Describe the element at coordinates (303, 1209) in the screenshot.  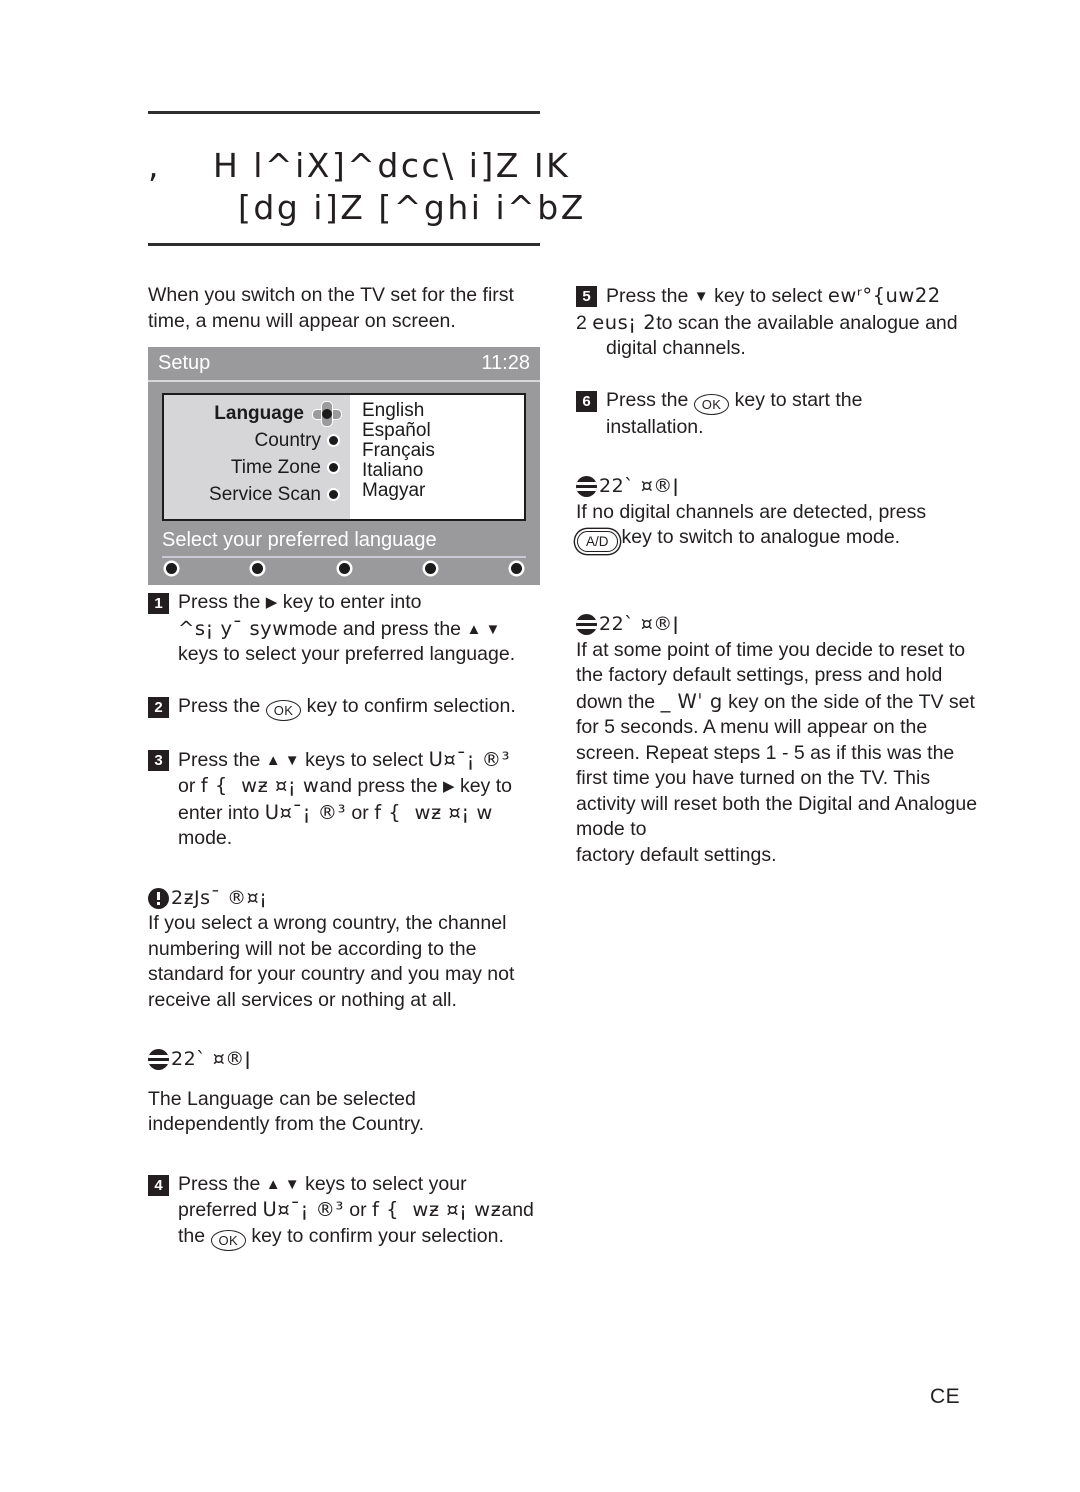
I see `step-4-encoded-1: U¤¯¡ ®³` at that location.